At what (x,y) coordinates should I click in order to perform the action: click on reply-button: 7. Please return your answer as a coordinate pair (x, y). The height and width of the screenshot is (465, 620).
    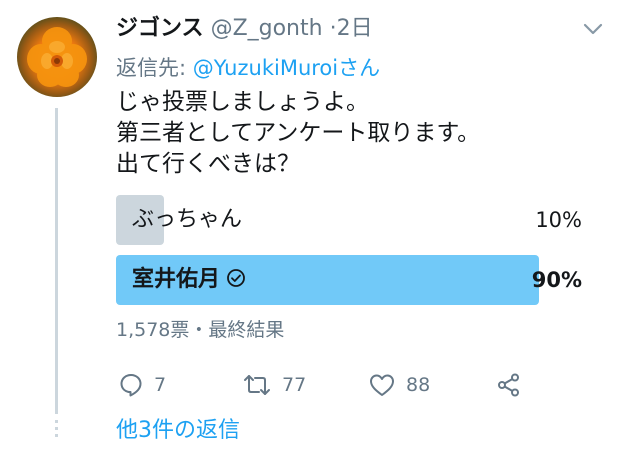
    Looking at the image, I should click on (142, 385).